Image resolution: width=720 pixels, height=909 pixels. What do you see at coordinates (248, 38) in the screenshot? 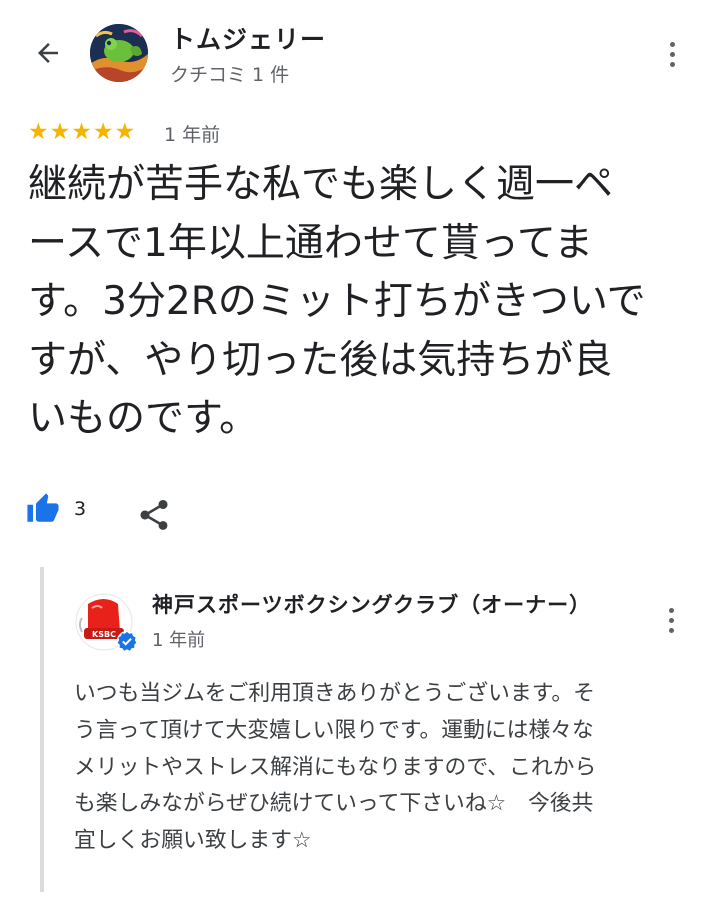
I see `reviewer-name: トムジェリー` at bounding box center [248, 38].